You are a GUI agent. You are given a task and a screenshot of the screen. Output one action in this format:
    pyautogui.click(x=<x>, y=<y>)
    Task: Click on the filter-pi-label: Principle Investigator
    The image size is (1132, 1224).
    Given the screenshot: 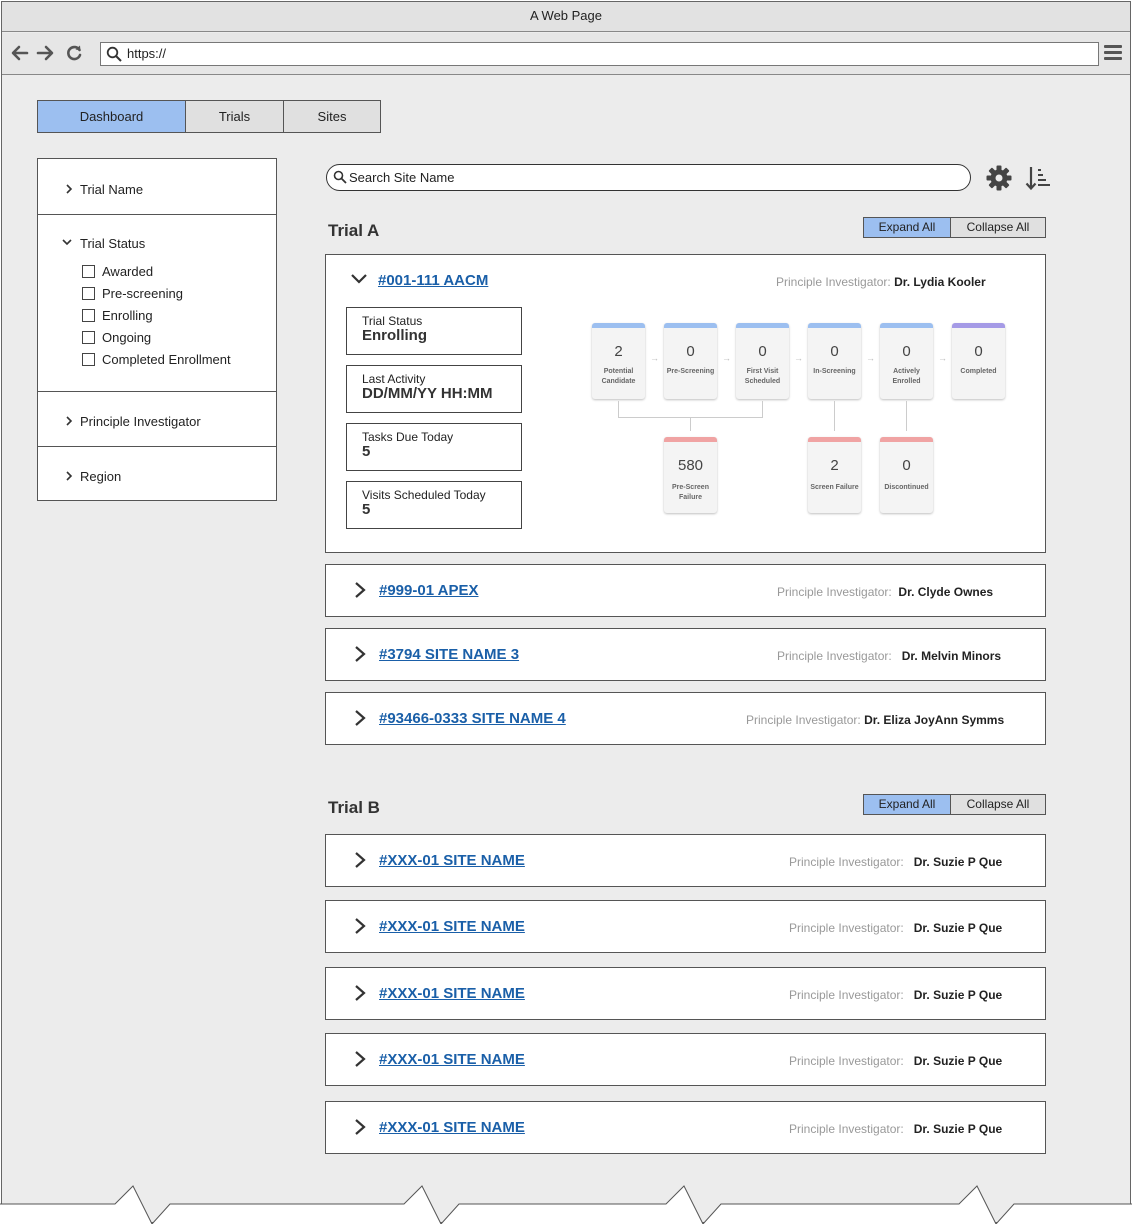 What is the action you would take?
    pyautogui.click(x=140, y=421)
    